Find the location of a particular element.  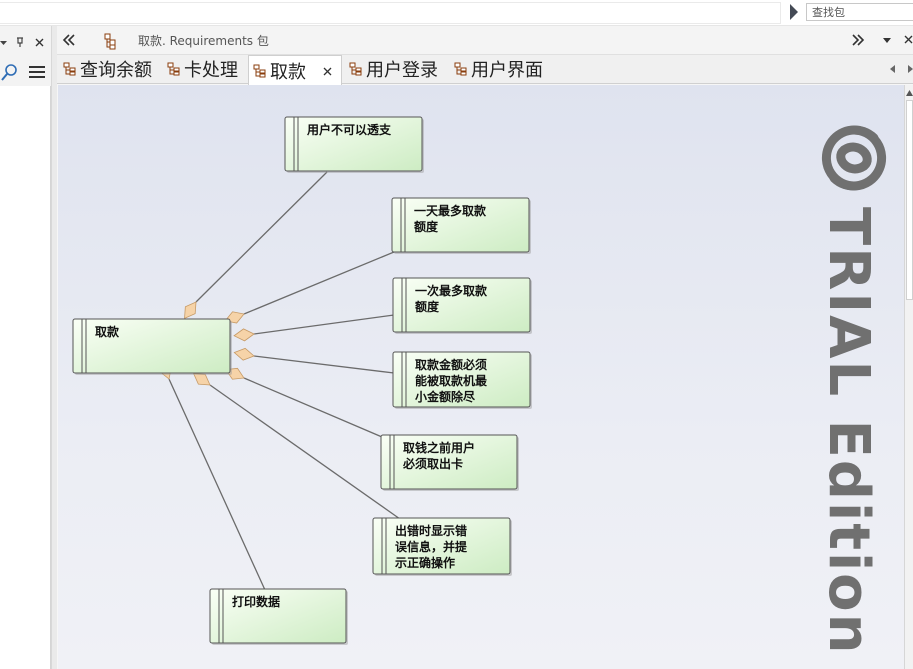

tab-label: 用户界面 is located at coordinates (507, 70).